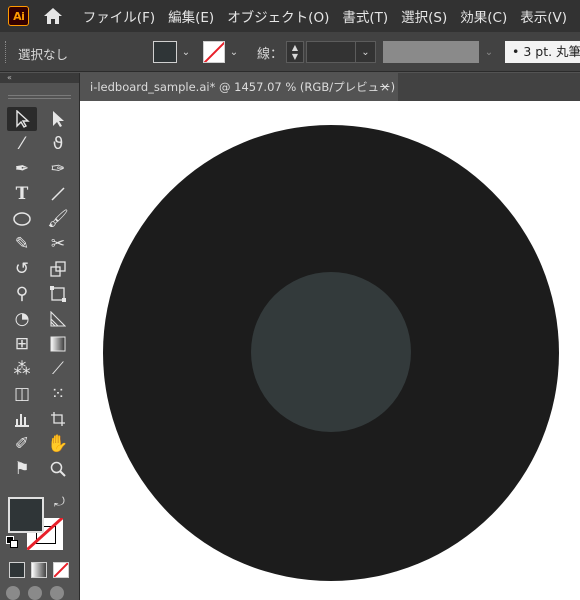 This screenshot has width=580, height=600. Describe the element at coordinates (58, 369) in the screenshot. I see `measure-tool-icon: ⟋` at that location.